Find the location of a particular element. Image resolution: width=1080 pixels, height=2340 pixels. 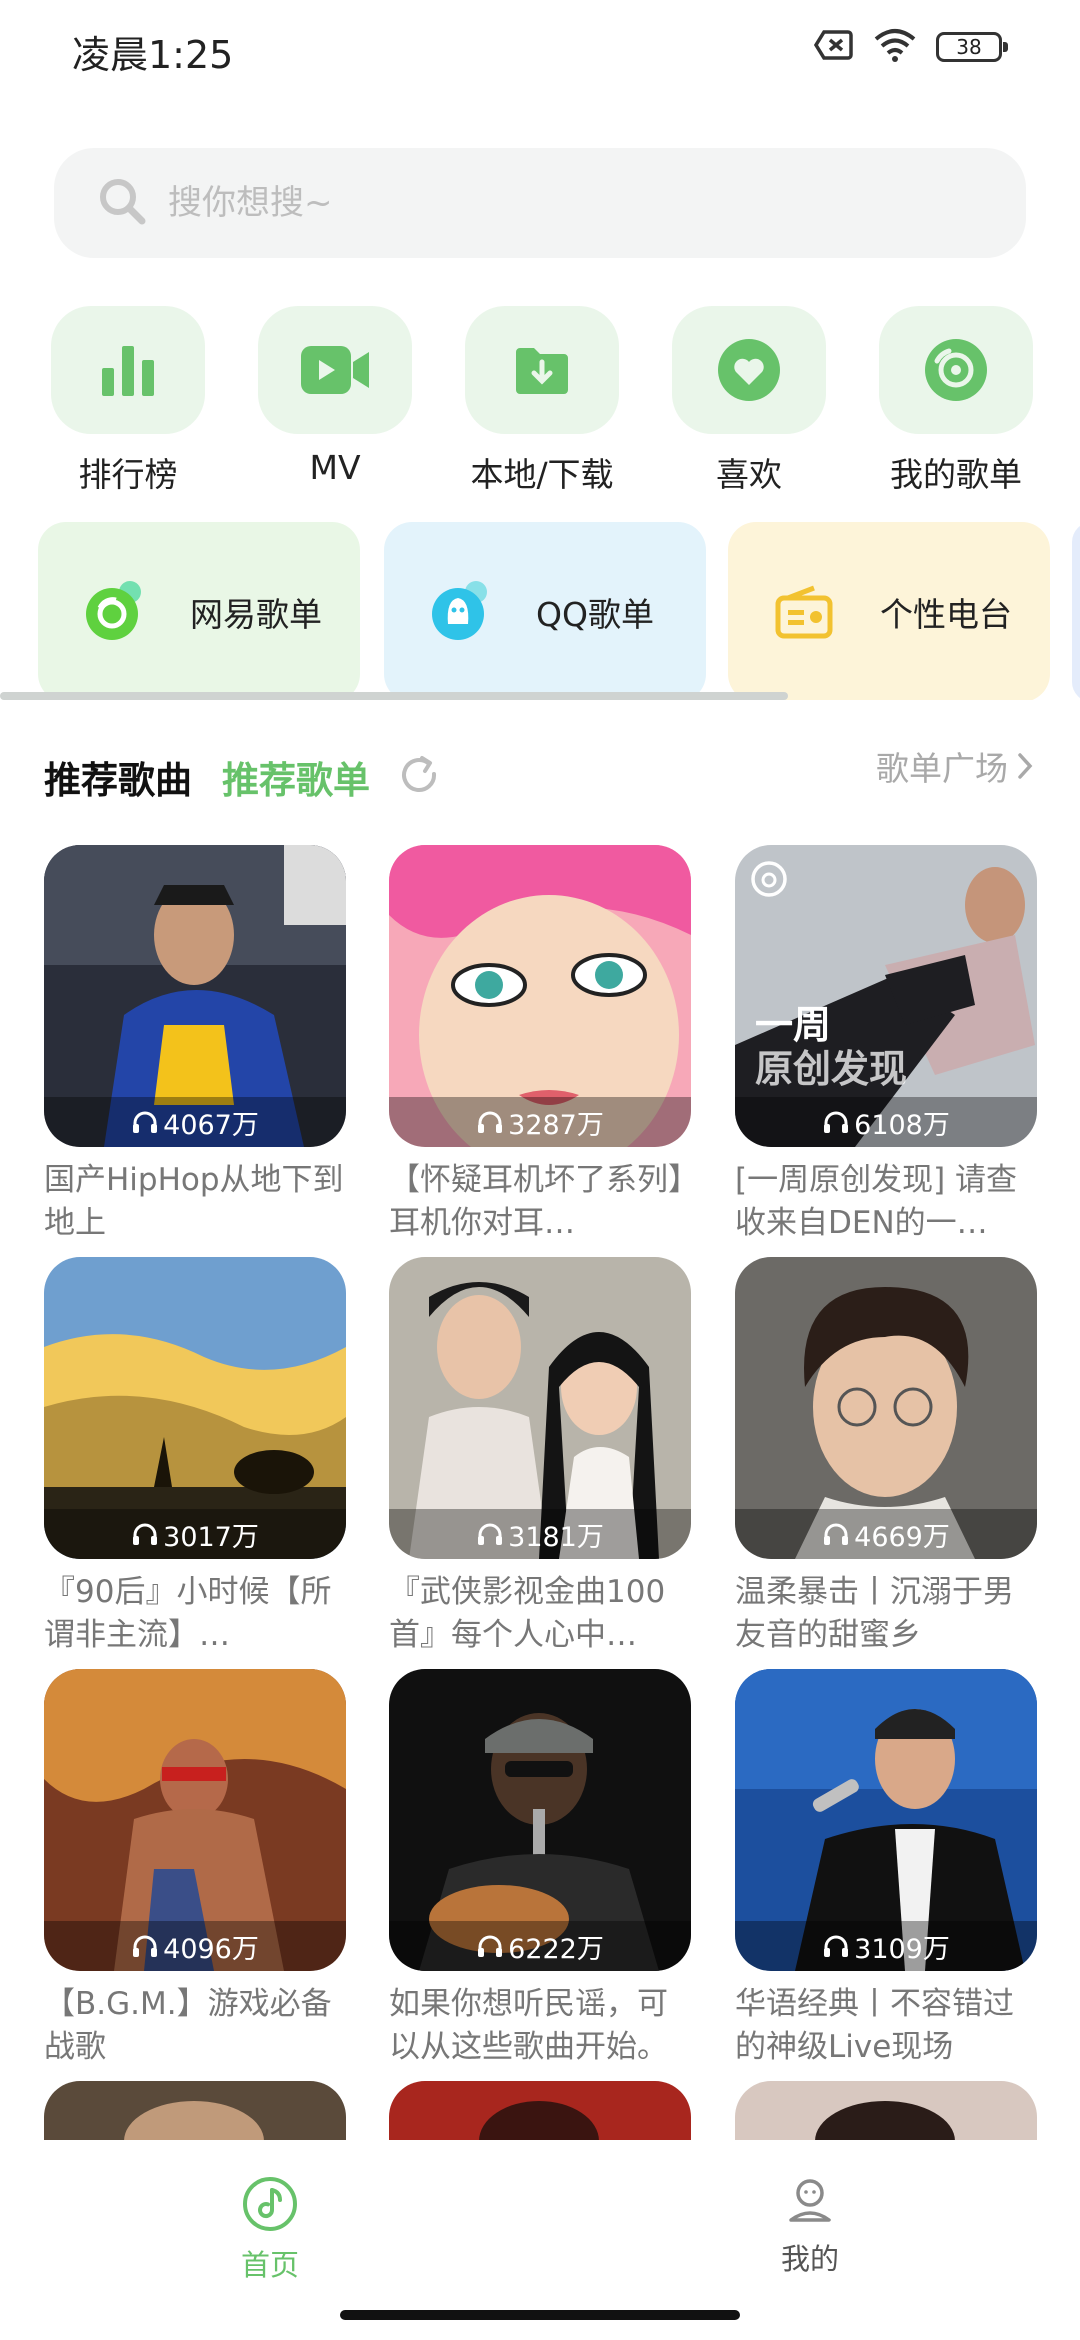

battery-icon: 38 is located at coordinates (972, 47).